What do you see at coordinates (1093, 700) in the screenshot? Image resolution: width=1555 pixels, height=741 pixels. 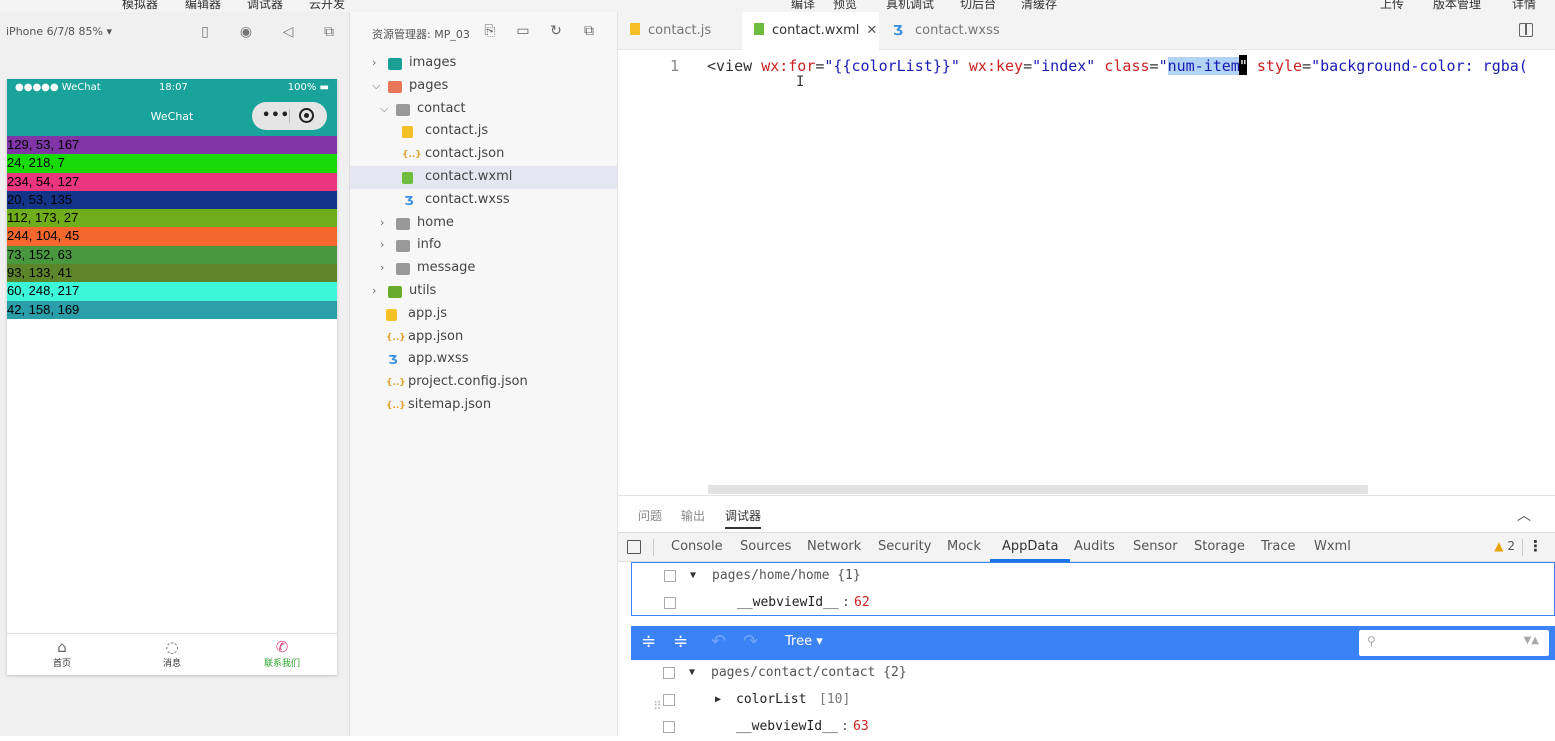 I see `appdata-row: ⠿ ▶ colorList [10]` at bounding box center [1093, 700].